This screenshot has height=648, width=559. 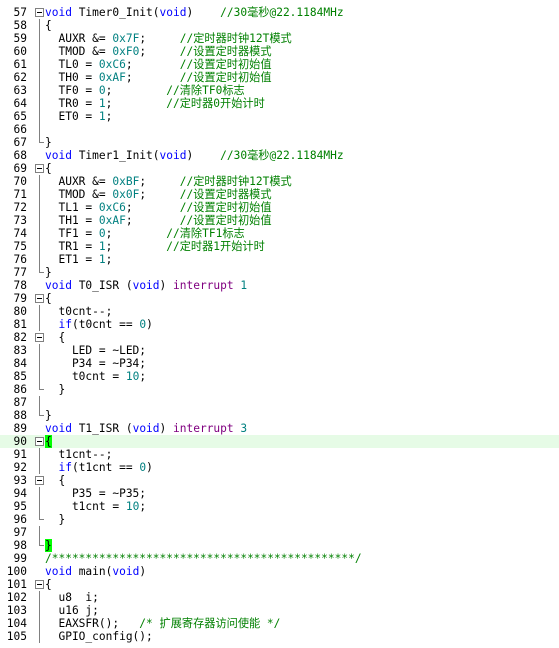 I want to click on code-line: 63 TF0 = 0; //清除TF0标志, so click(x=279, y=90).